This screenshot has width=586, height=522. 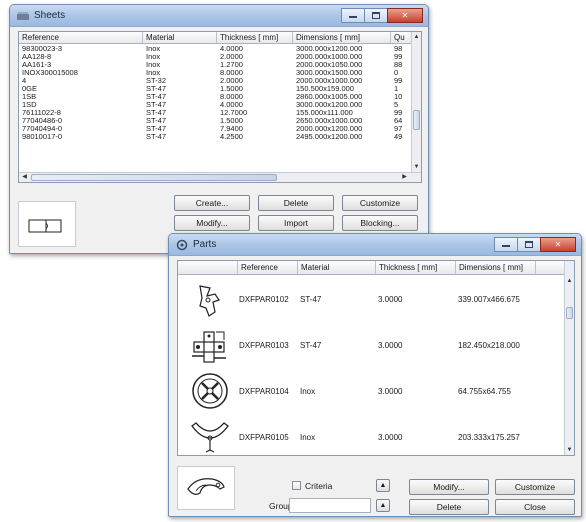 I want to click on table-row: 98010017-0 ST-47 4.2500 2495.000x1200.000 49, so click(x=216, y=137).